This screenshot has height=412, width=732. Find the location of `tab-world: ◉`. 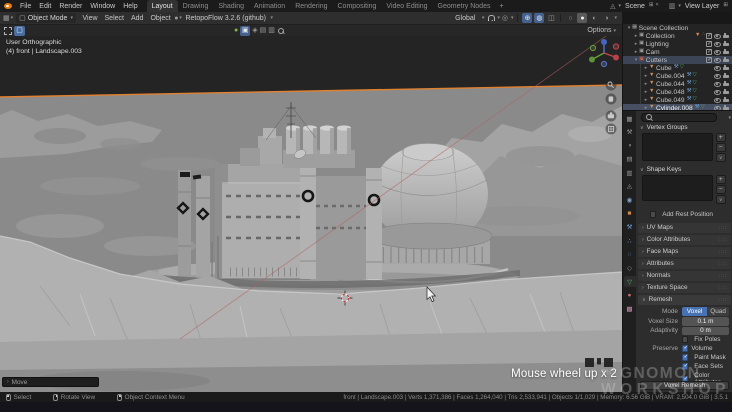

tab-world: ◉ is located at coordinates (630, 200).